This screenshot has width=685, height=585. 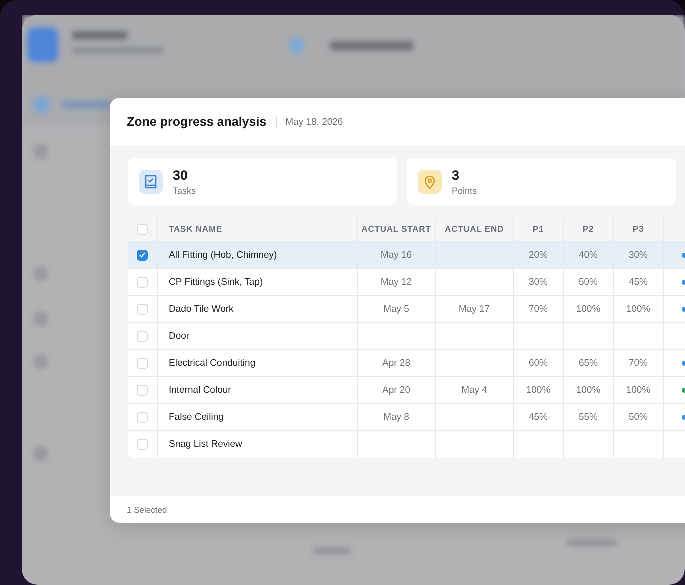 What do you see at coordinates (474, 309) in the screenshot?
I see `table-cell: May 17` at bounding box center [474, 309].